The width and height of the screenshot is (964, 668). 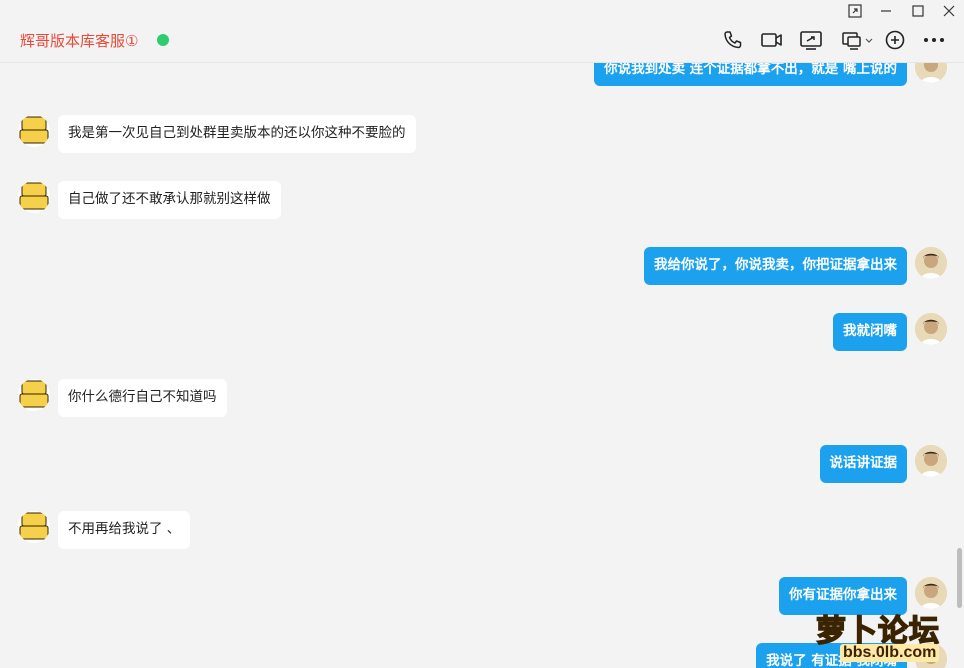 I want to click on message-bubble-sent: 你说我到处卖 连个证据都拿不出，就是 嘴上说的, so click(x=750, y=74).